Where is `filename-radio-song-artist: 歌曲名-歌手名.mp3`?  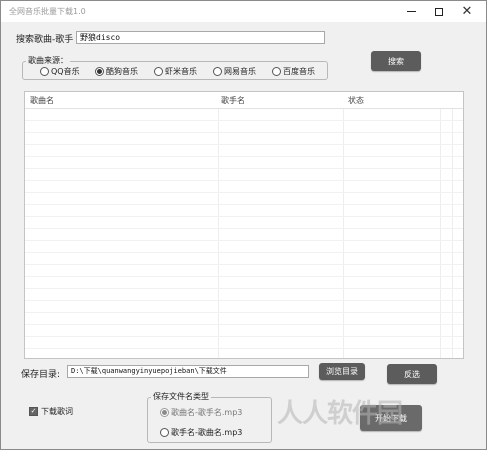 filename-radio-song-artist: 歌曲名-歌手名.mp3 is located at coordinates (201, 412).